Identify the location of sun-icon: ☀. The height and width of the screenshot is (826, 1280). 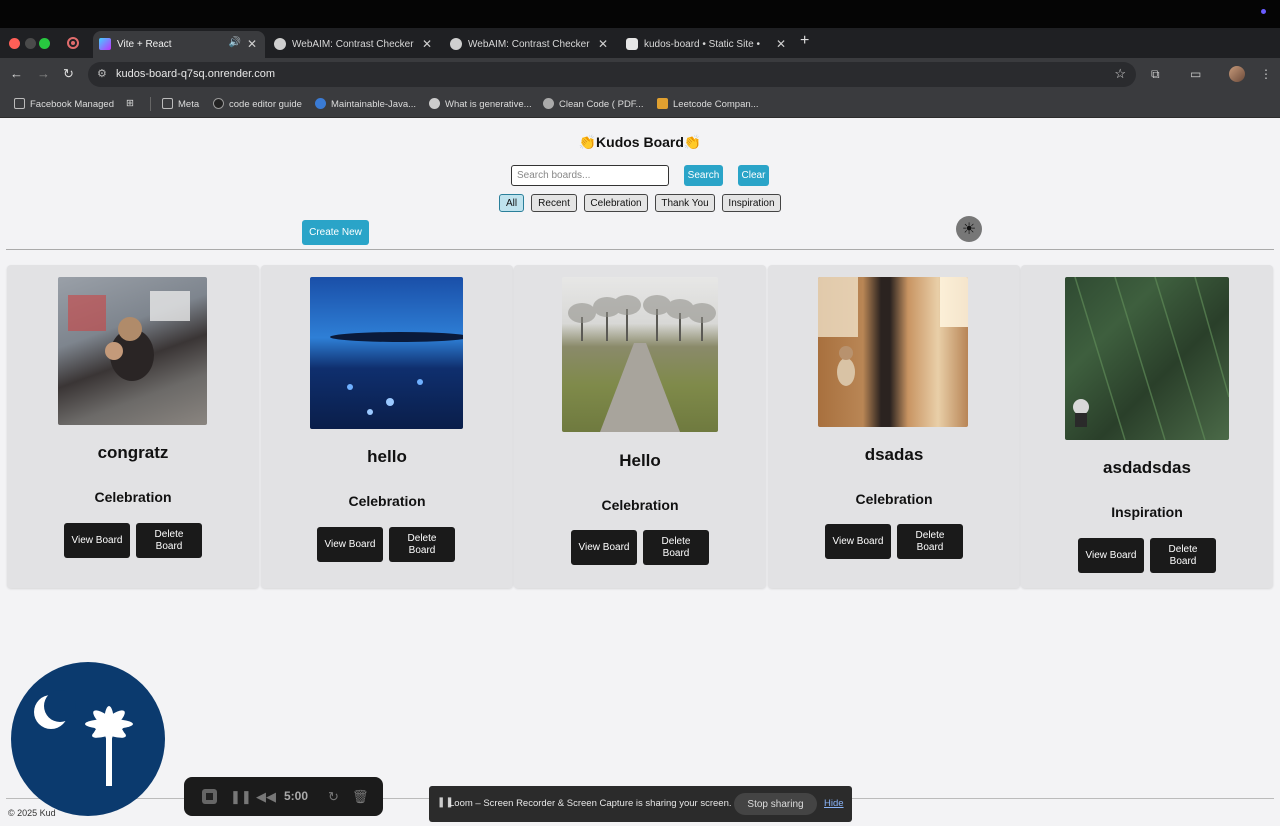
(969, 229).